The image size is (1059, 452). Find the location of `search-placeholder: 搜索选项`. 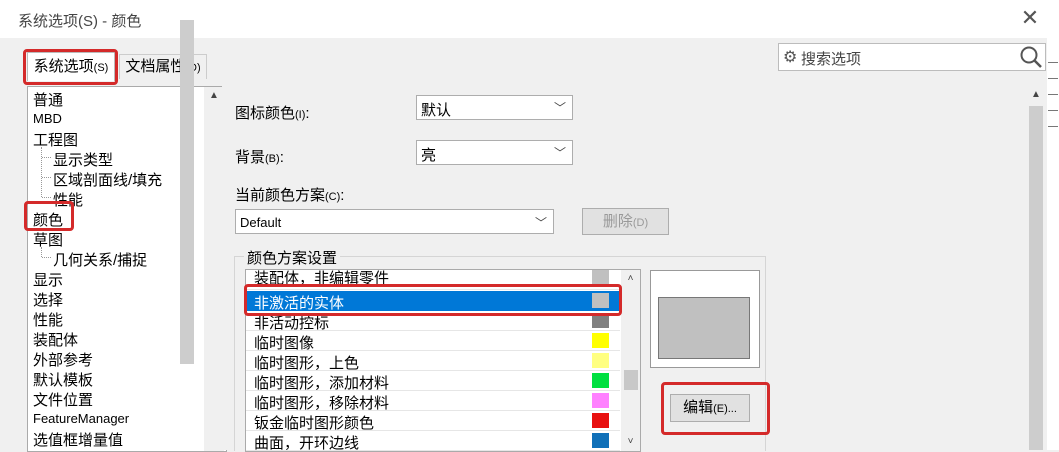

search-placeholder: 搜索选项 is located at coordinates (831, 59).